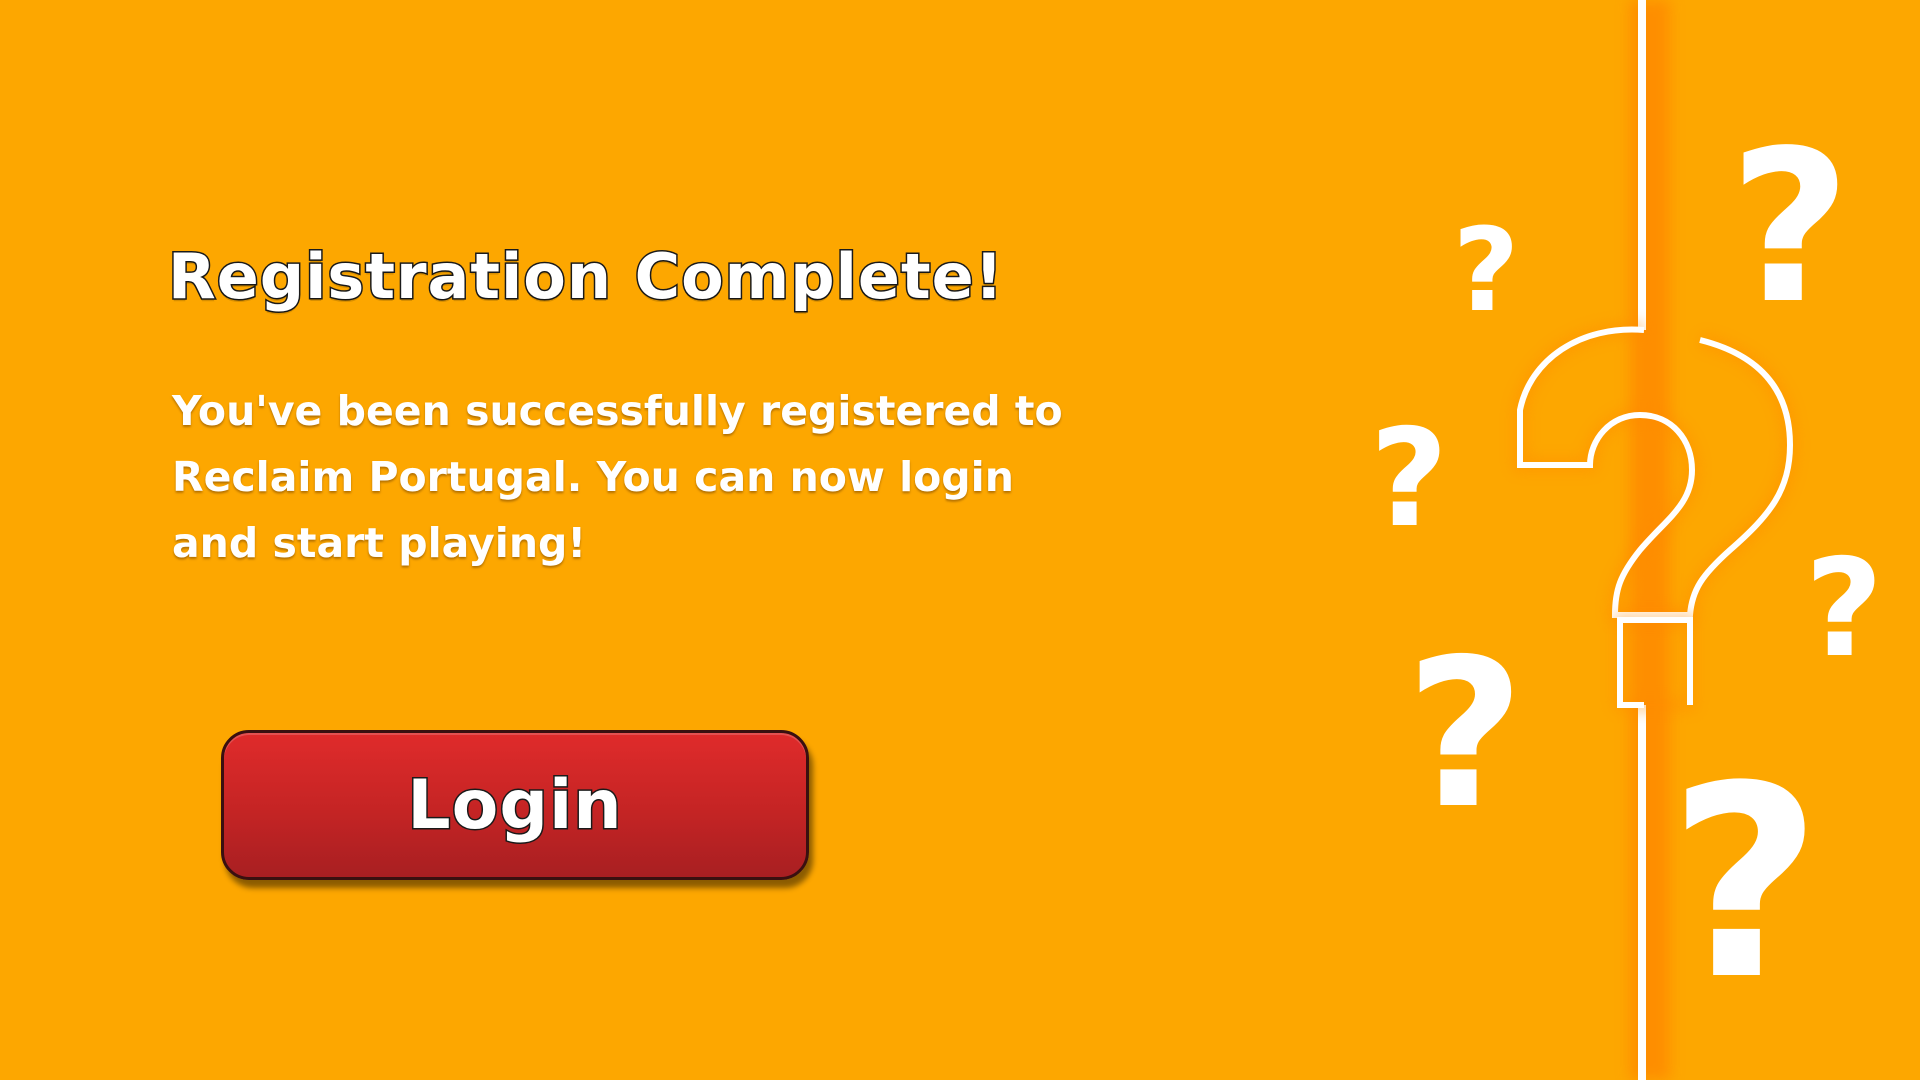  I want to click on page-title: Registration Complete!, so click(586, 277).